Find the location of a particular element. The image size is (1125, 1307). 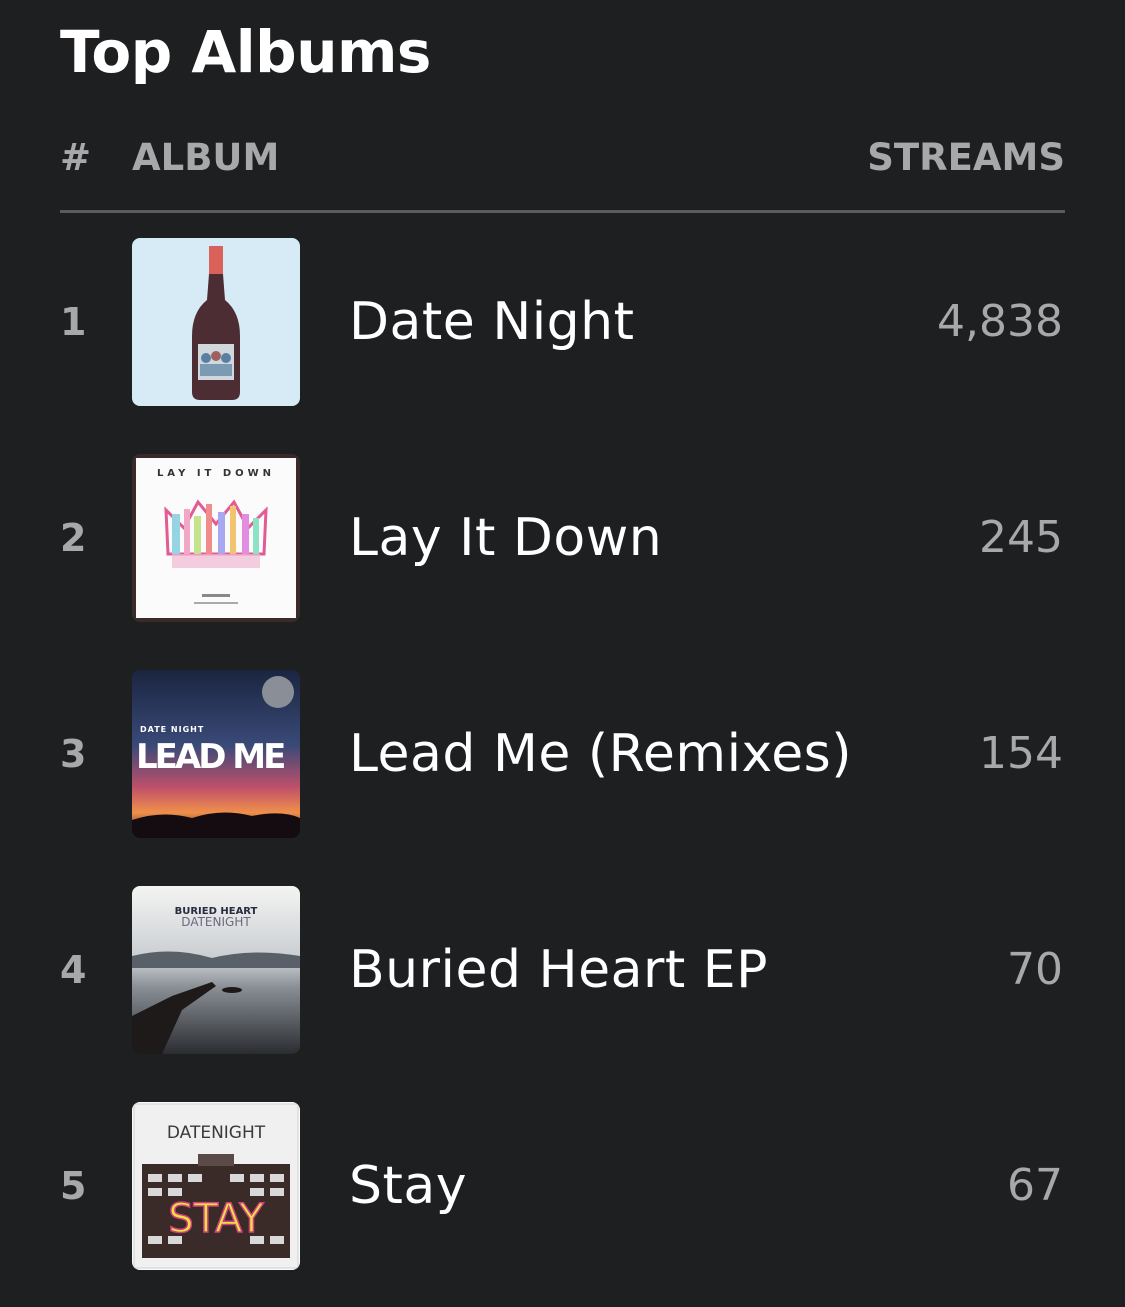

album-title: Lead Me (Remixes) is located at coordinates (629, 754).